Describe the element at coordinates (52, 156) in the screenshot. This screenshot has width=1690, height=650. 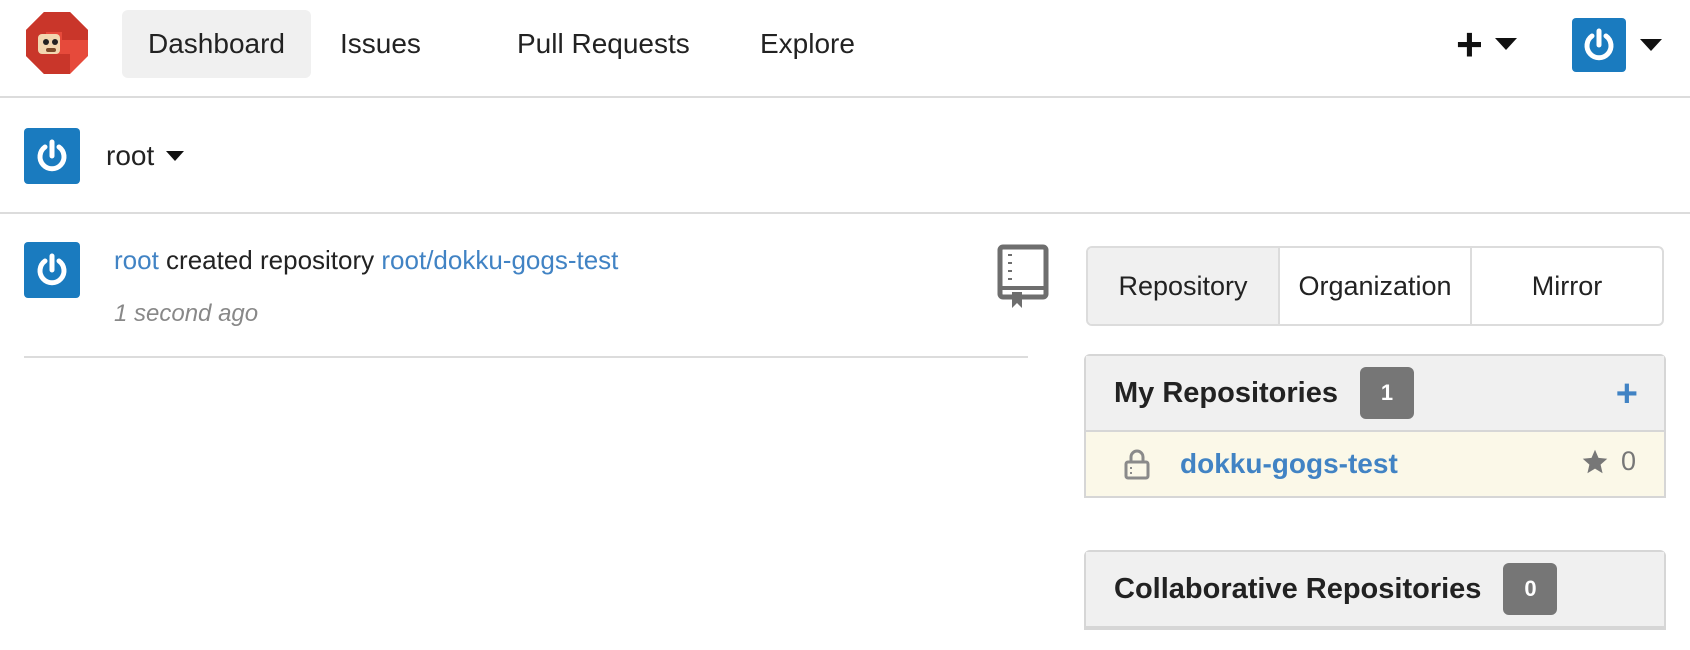
I see `context-avatar-icon` at that location.